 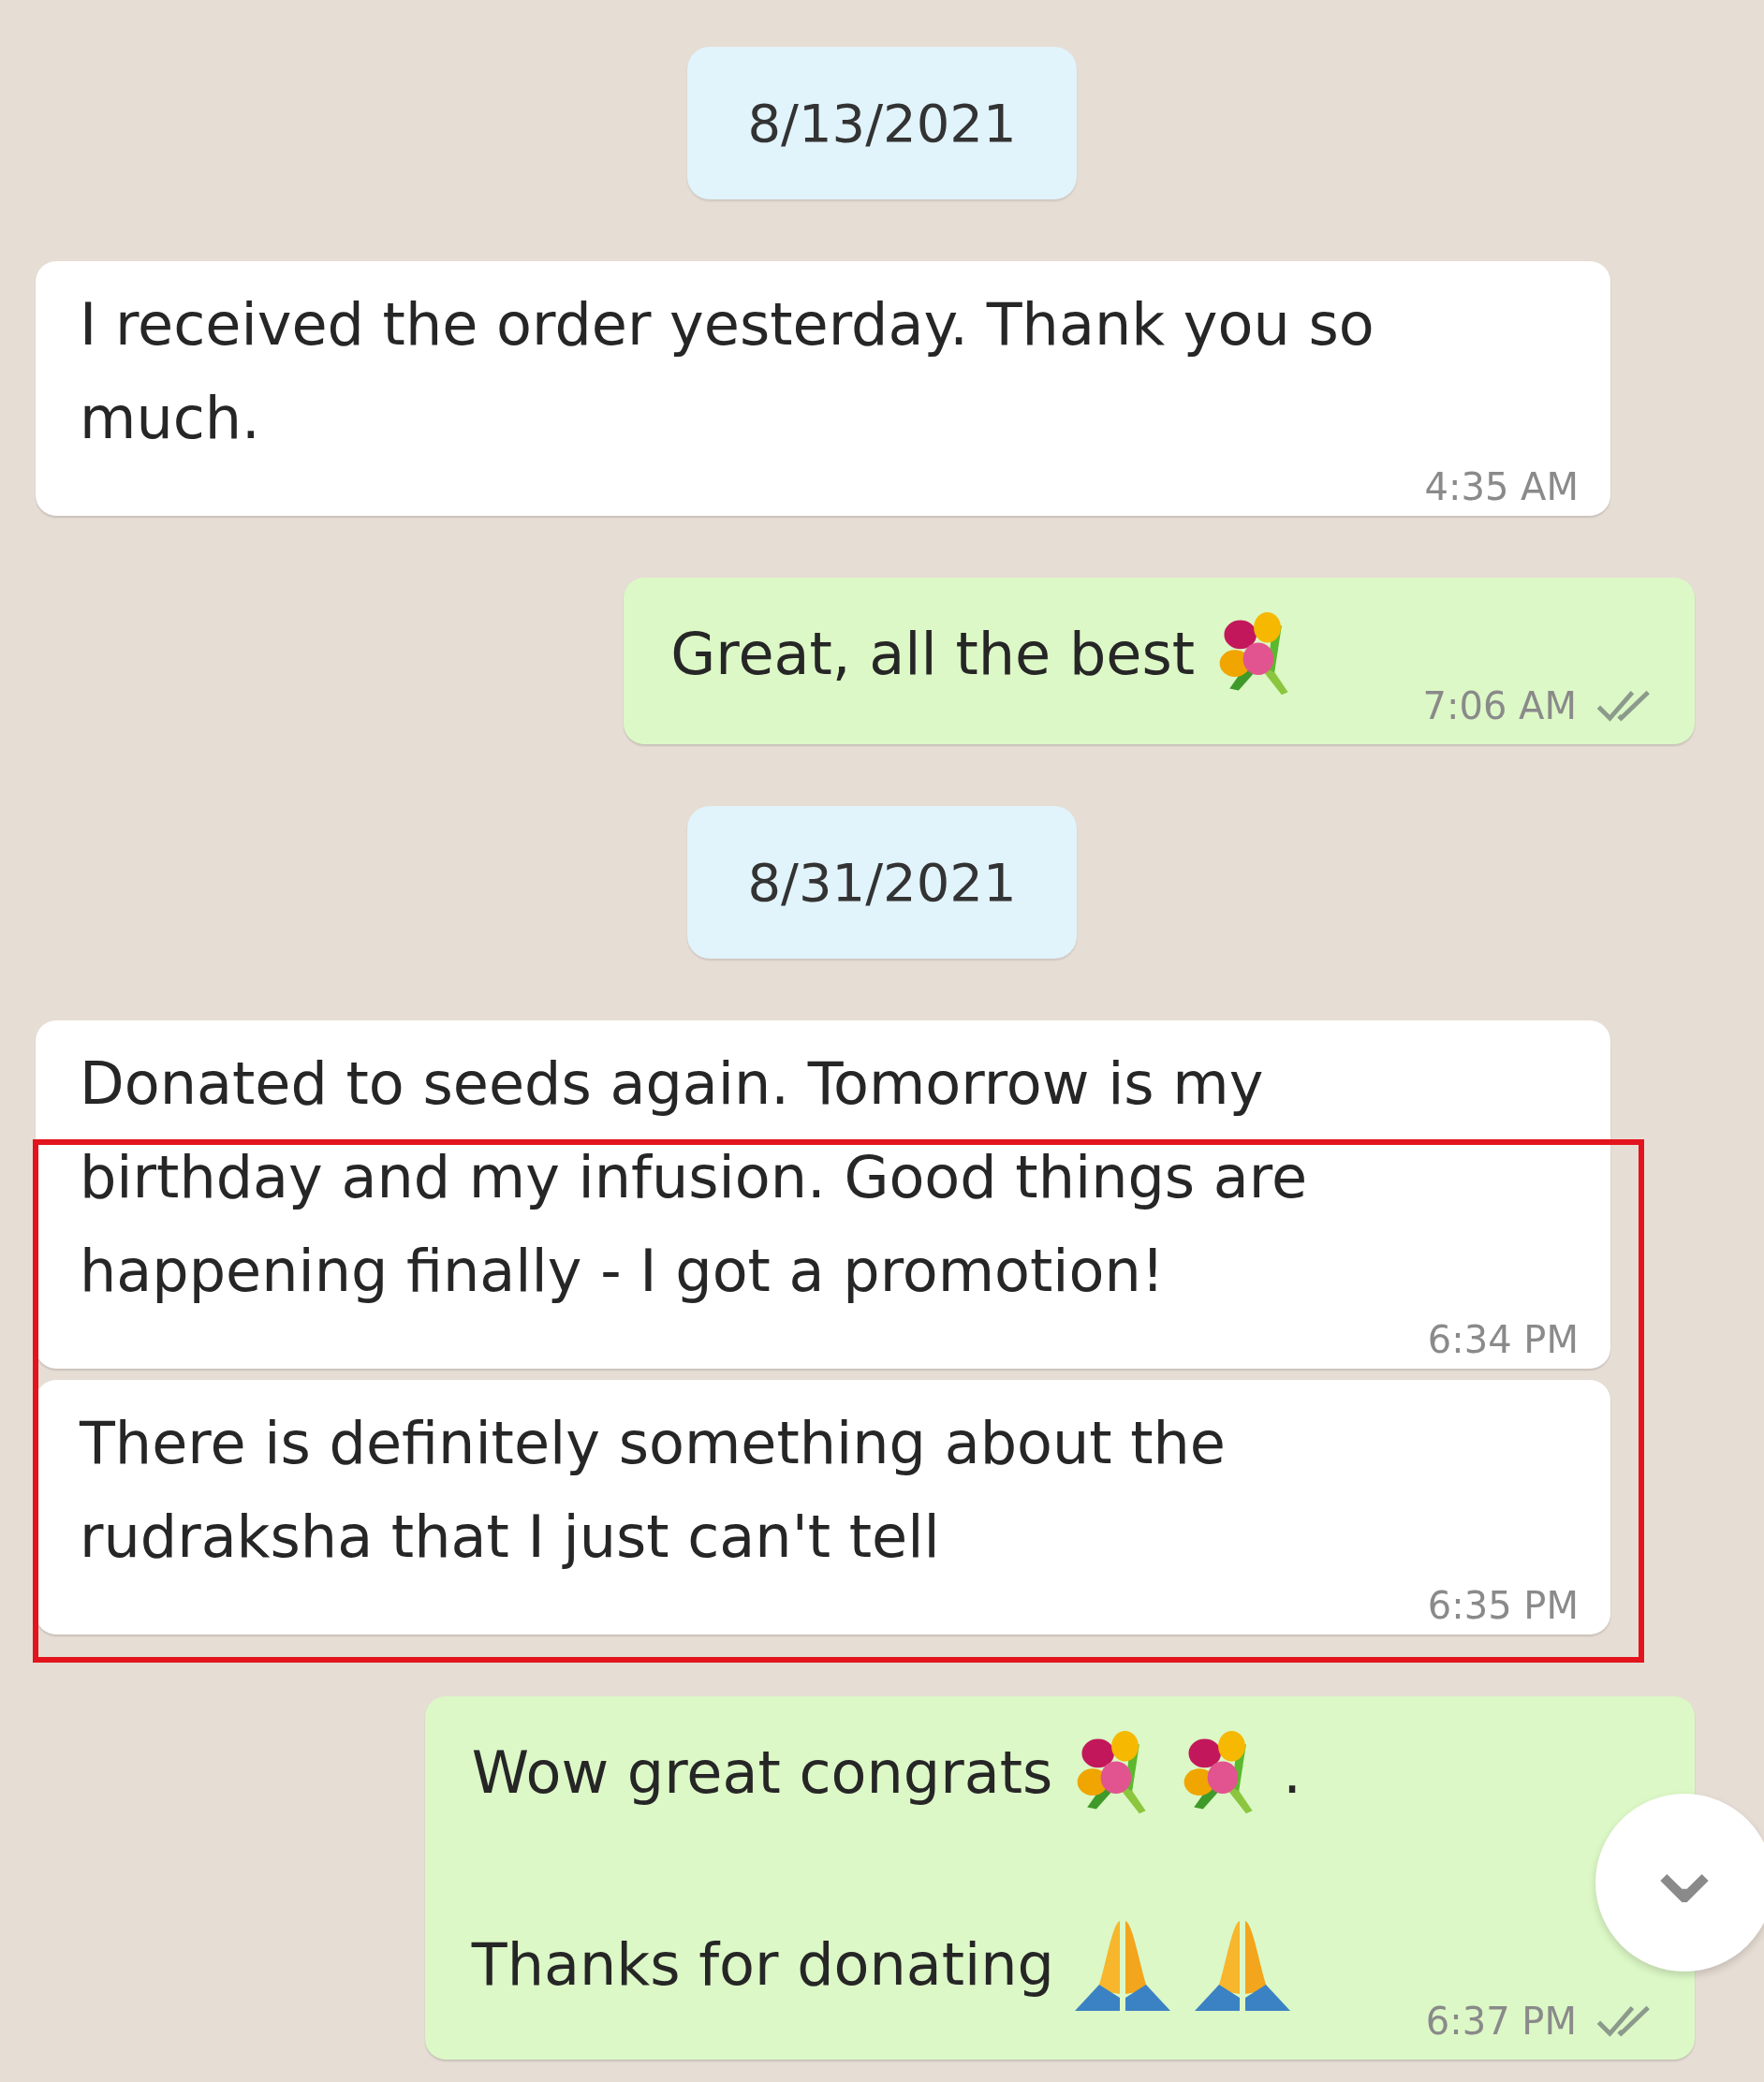 I want to click on message-time: 6:37 PM, so click(x=1501, y=2022).